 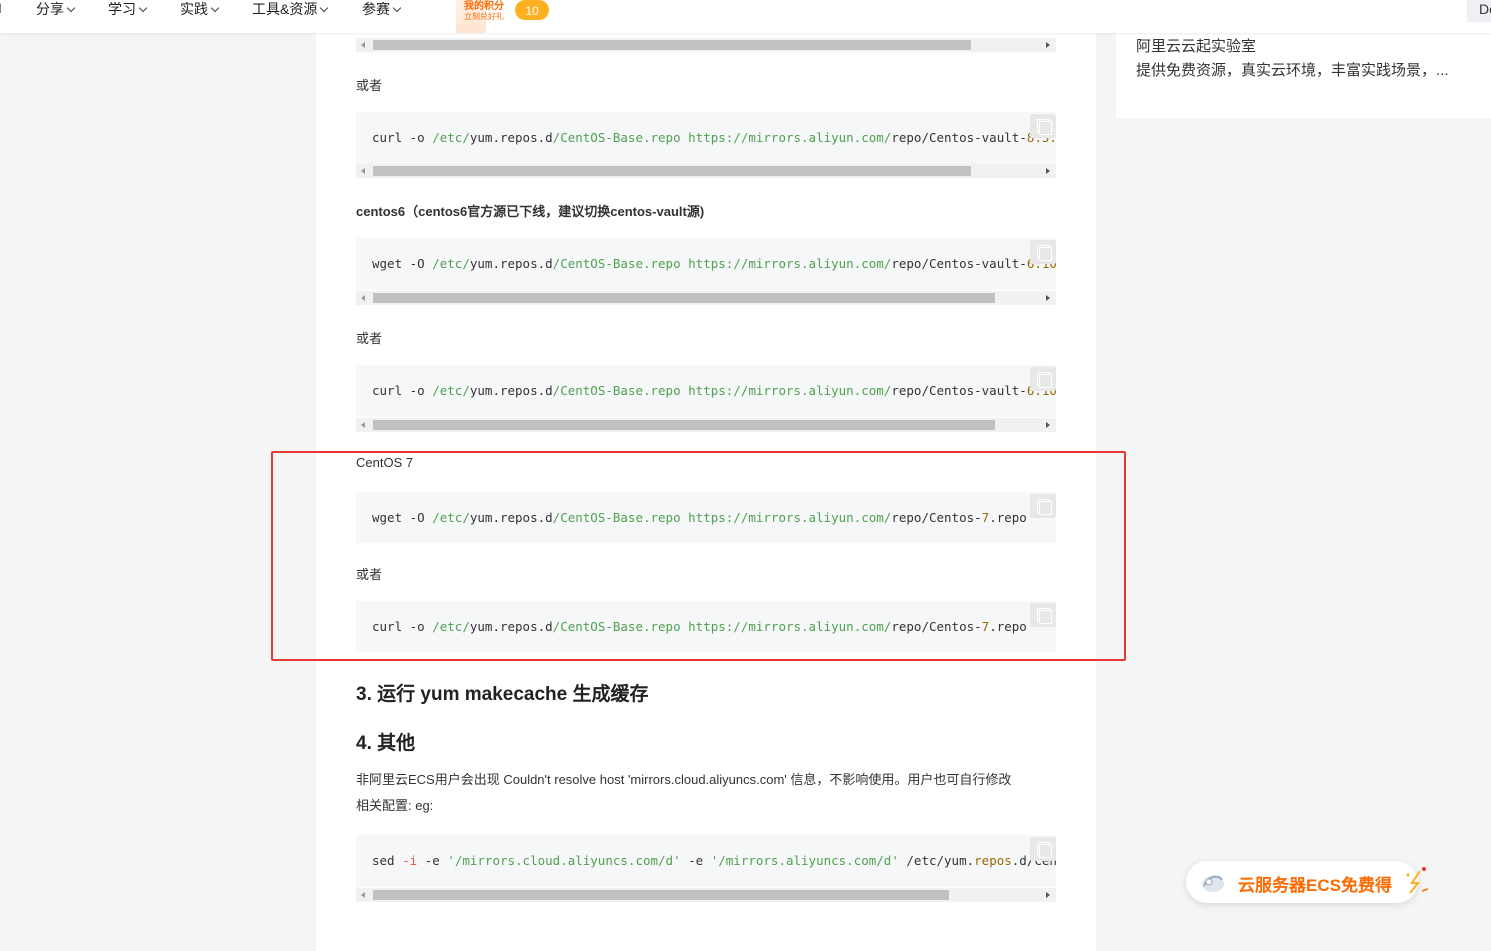 I want to click on promo-text: 云服务器ECS免费得, so click(x=1315, y=885).